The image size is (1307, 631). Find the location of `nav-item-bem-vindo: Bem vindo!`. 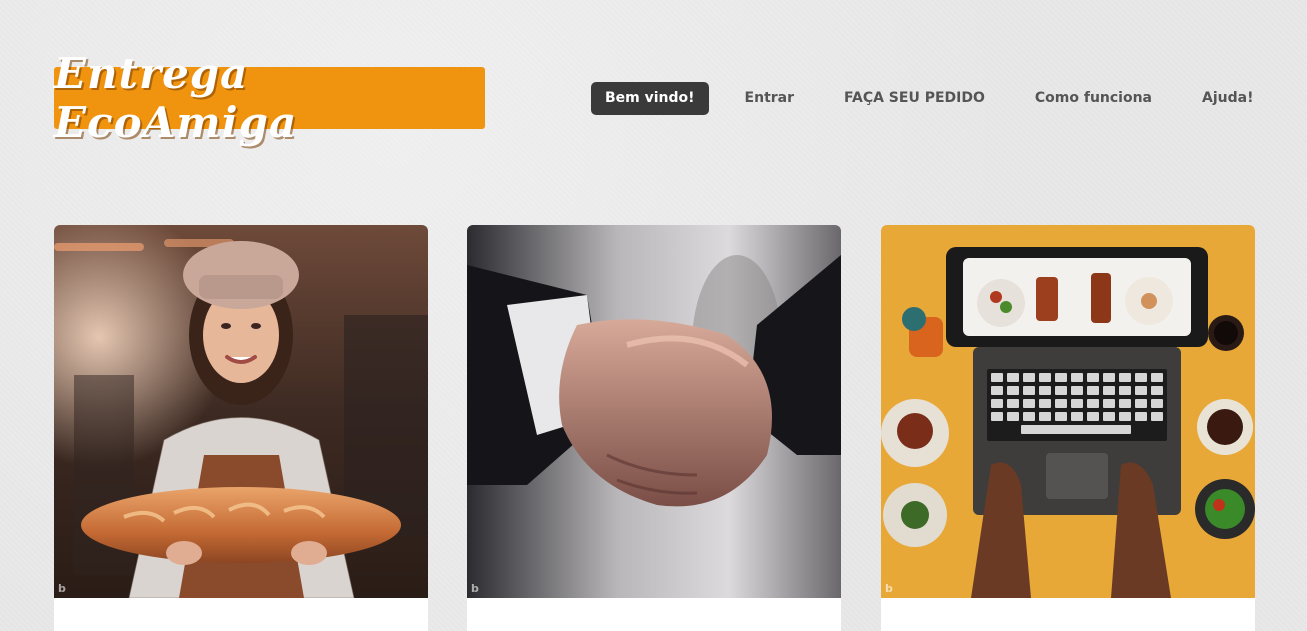

nav-item-bem-vindo: Bem vindo! is located at coordinates (650, 98).